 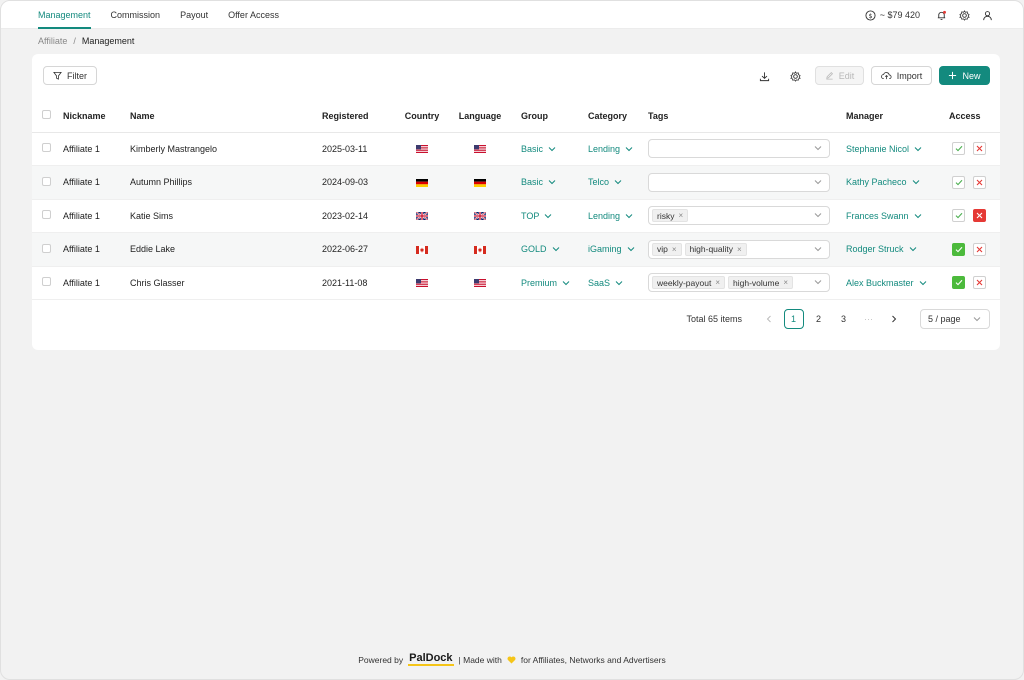 What do you see at coordinates (969, 116) in the screenshot?
I see `col-access: Access` at bounding box center [969, 116].